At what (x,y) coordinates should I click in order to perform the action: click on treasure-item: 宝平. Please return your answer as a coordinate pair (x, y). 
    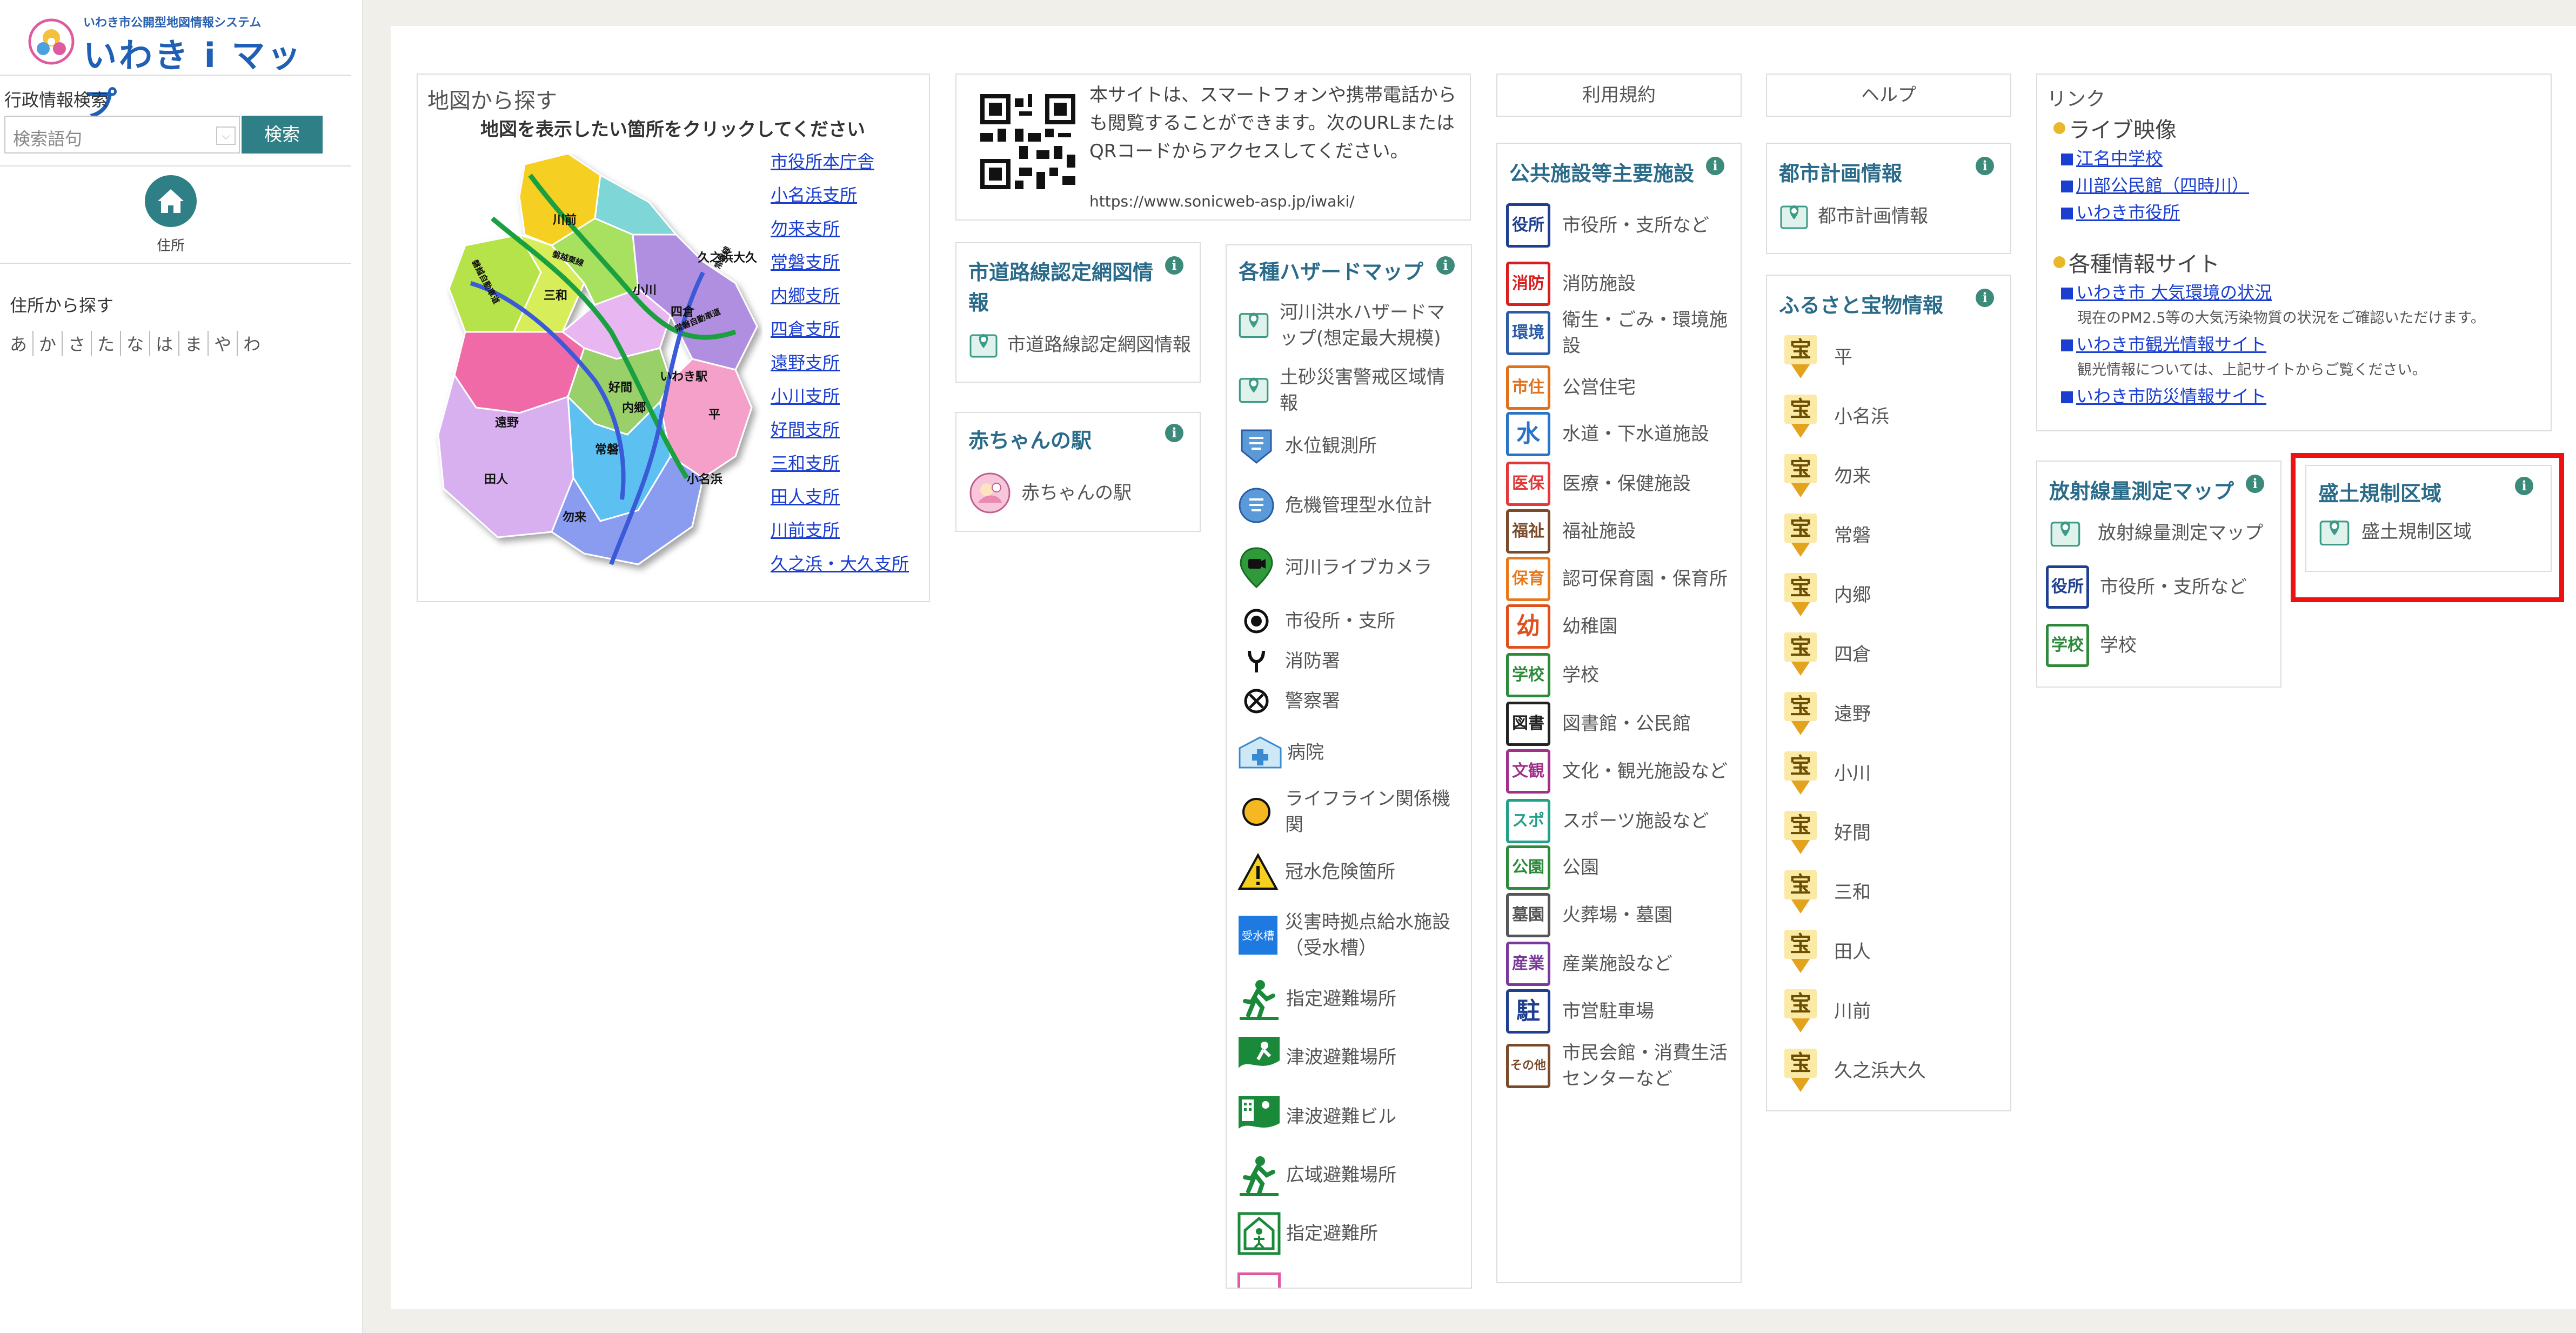
    Looking at the image, I should click on (1816, 357).